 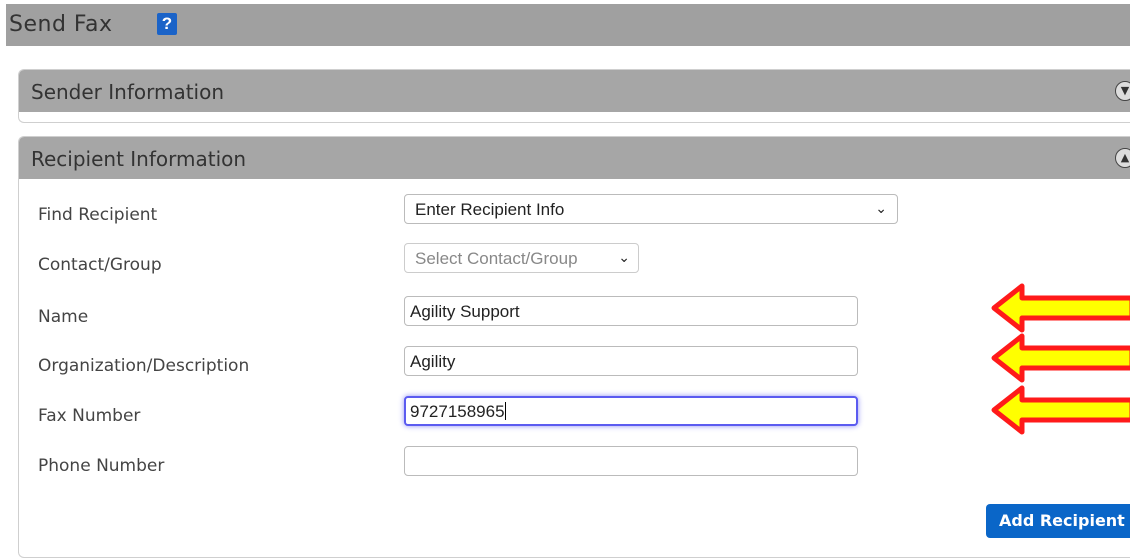 I want to click on organization-label: Organization/Description, so click(x=144, y=366).